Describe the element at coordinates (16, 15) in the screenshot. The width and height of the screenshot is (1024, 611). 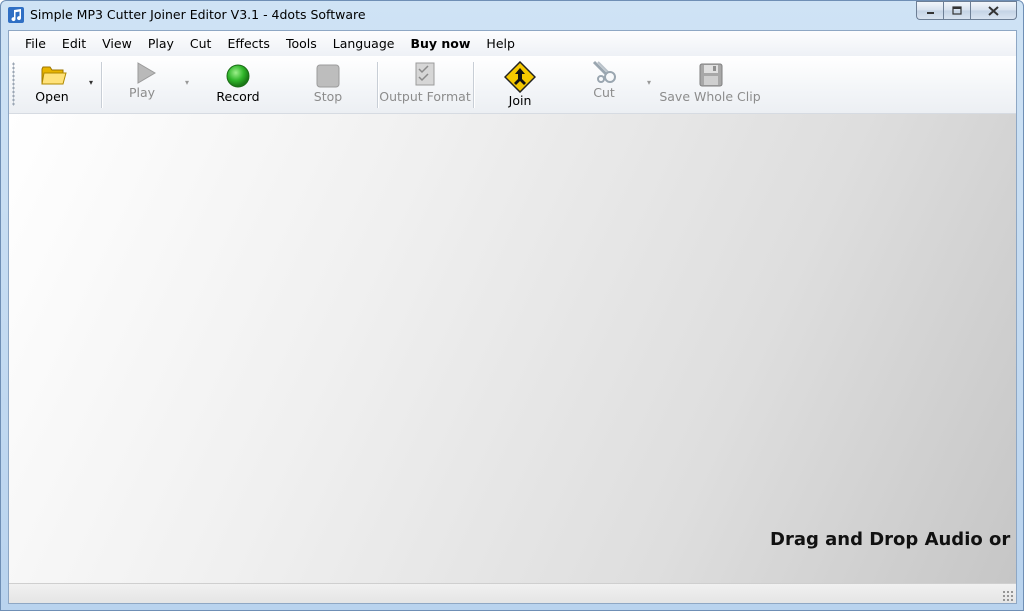
I see `music-note-icon` at that location.